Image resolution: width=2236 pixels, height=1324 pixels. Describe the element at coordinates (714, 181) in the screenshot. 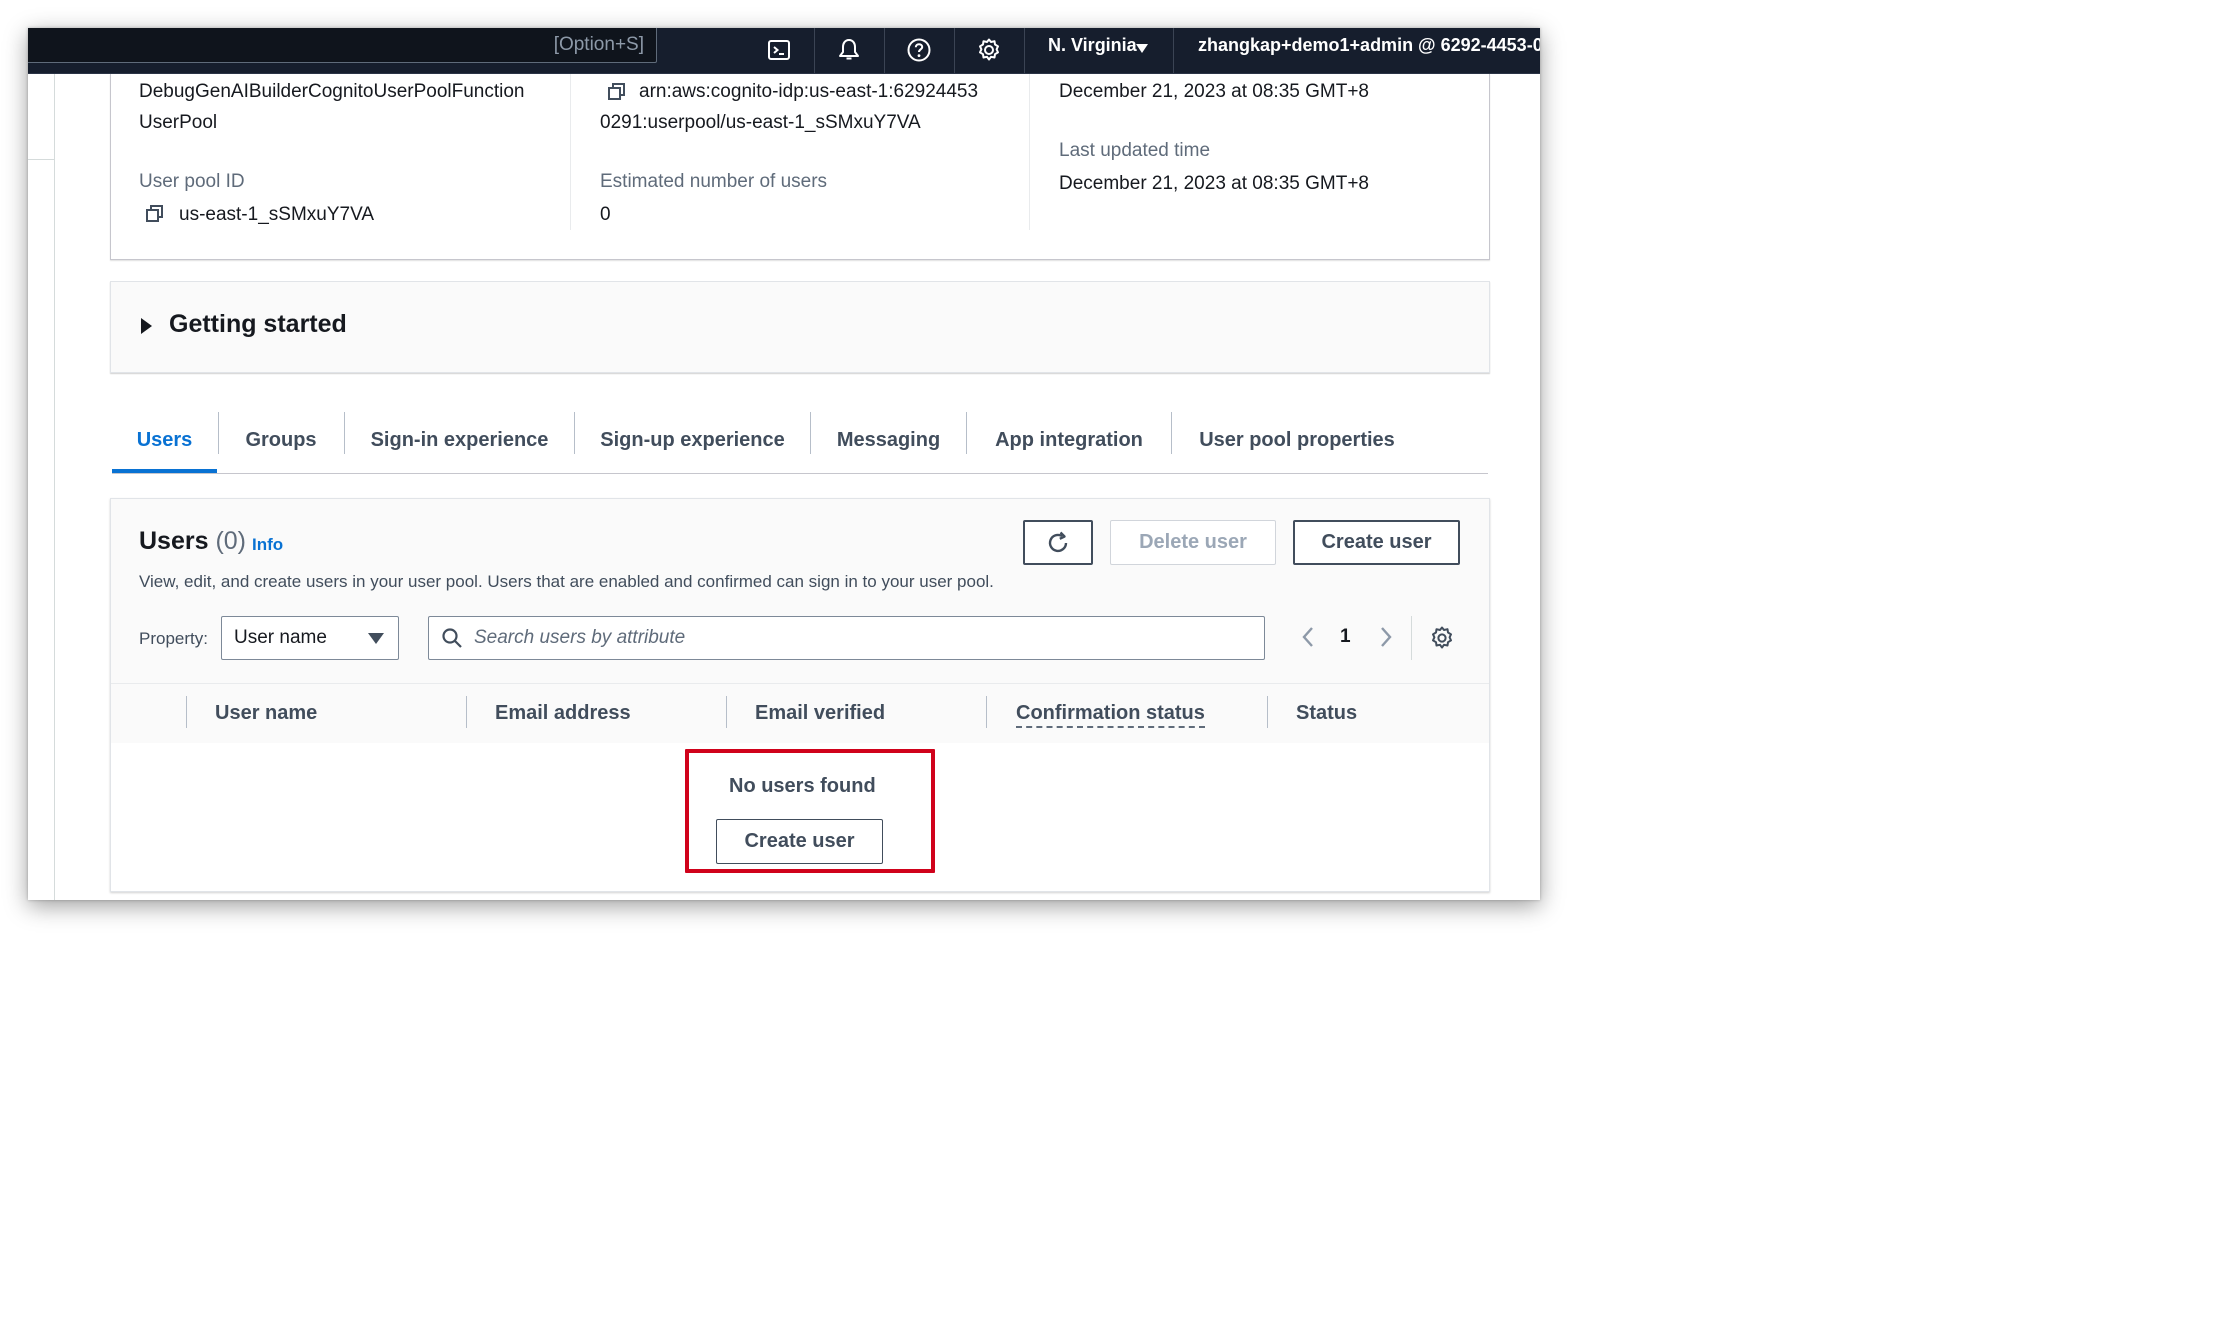

I see `estimated-users-label: Estimated number of users` at that location.